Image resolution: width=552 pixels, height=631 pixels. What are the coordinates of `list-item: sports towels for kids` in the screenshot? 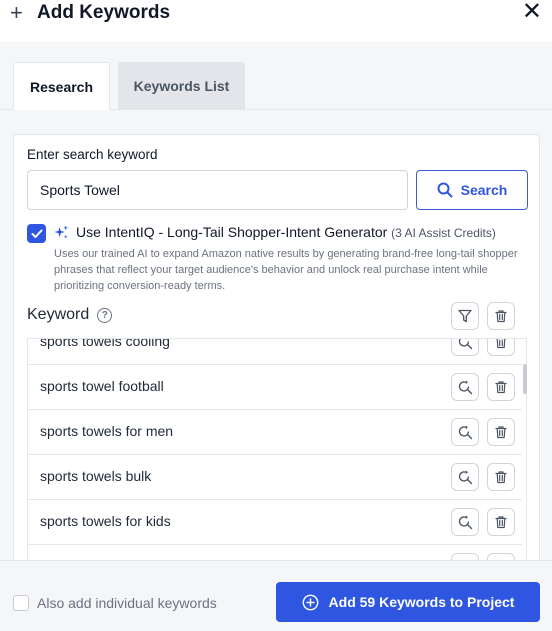 It's located at (275, 522).